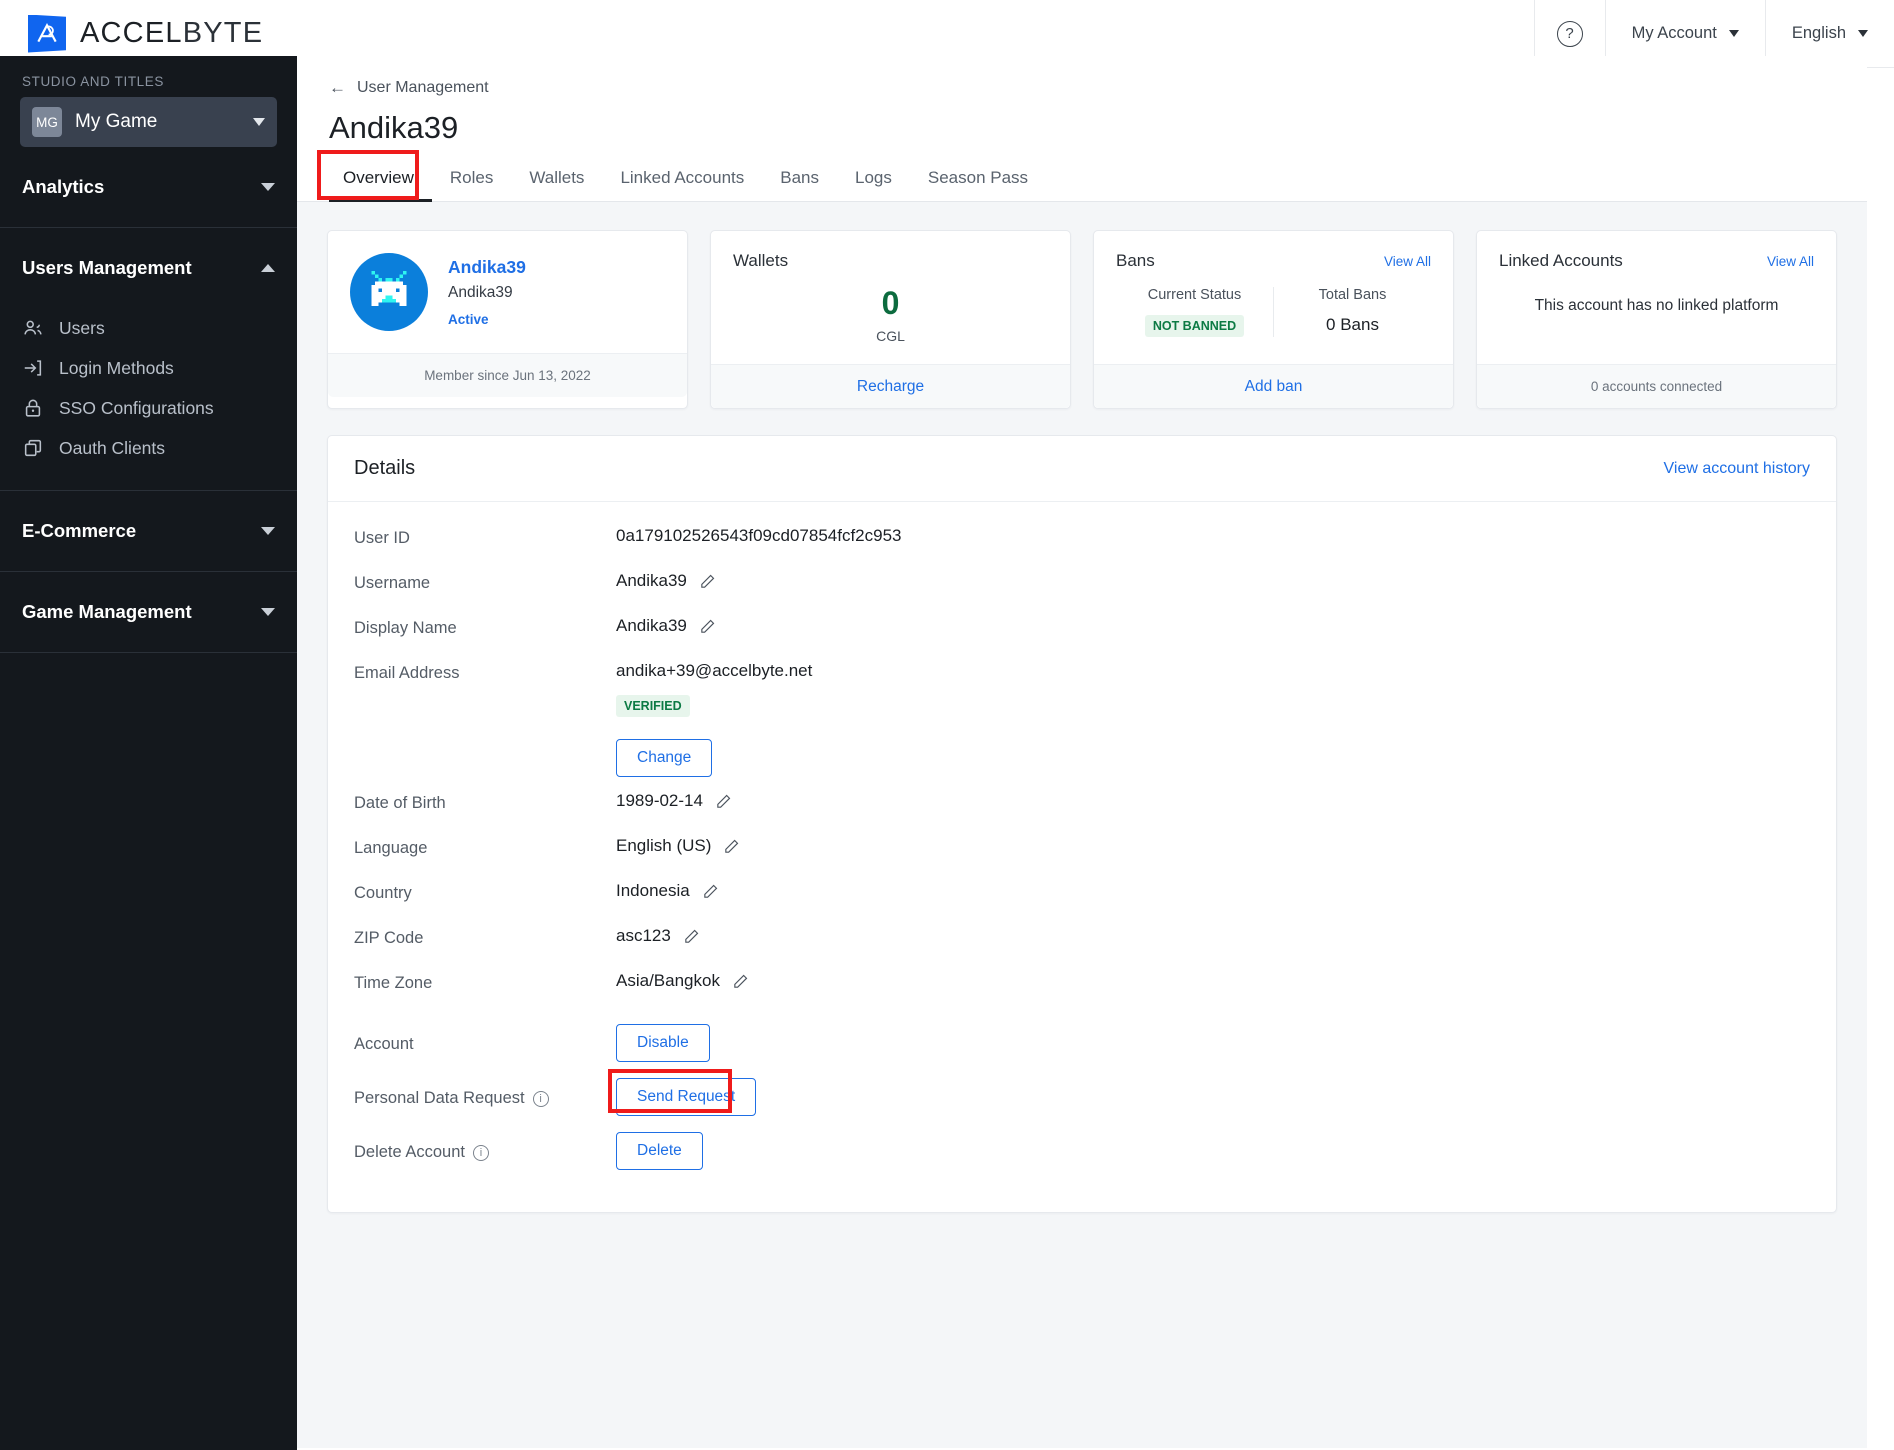 This screenshot has width=1894, height=1450. I want to click on tab-wallets: Wallets, so click(556, 184).